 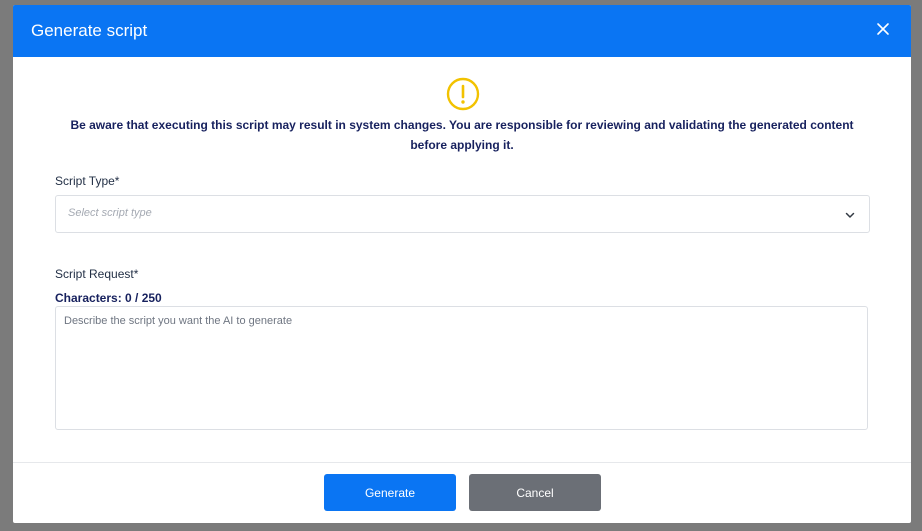 I want to click on script-request-label: Script Request*, so click(x=97, y=274).